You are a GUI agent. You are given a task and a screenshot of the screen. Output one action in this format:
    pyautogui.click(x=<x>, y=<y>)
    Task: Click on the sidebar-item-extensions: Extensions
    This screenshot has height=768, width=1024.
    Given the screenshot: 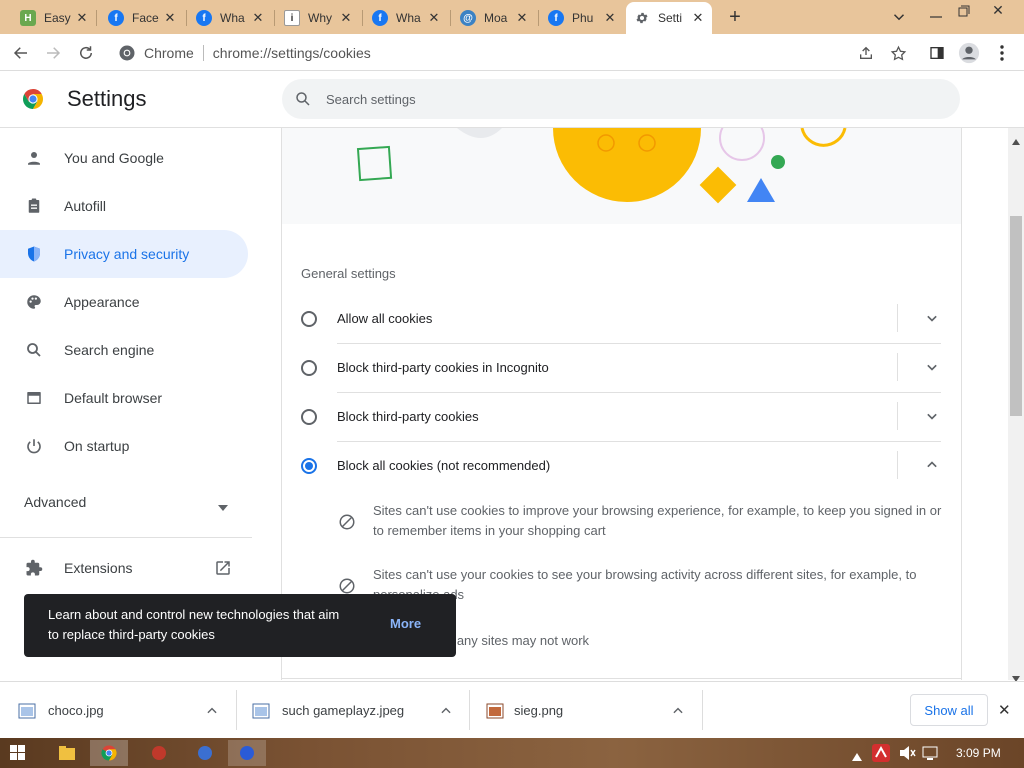 What is the action you would take?
    pyautogui.click(x=124, y=568)
    